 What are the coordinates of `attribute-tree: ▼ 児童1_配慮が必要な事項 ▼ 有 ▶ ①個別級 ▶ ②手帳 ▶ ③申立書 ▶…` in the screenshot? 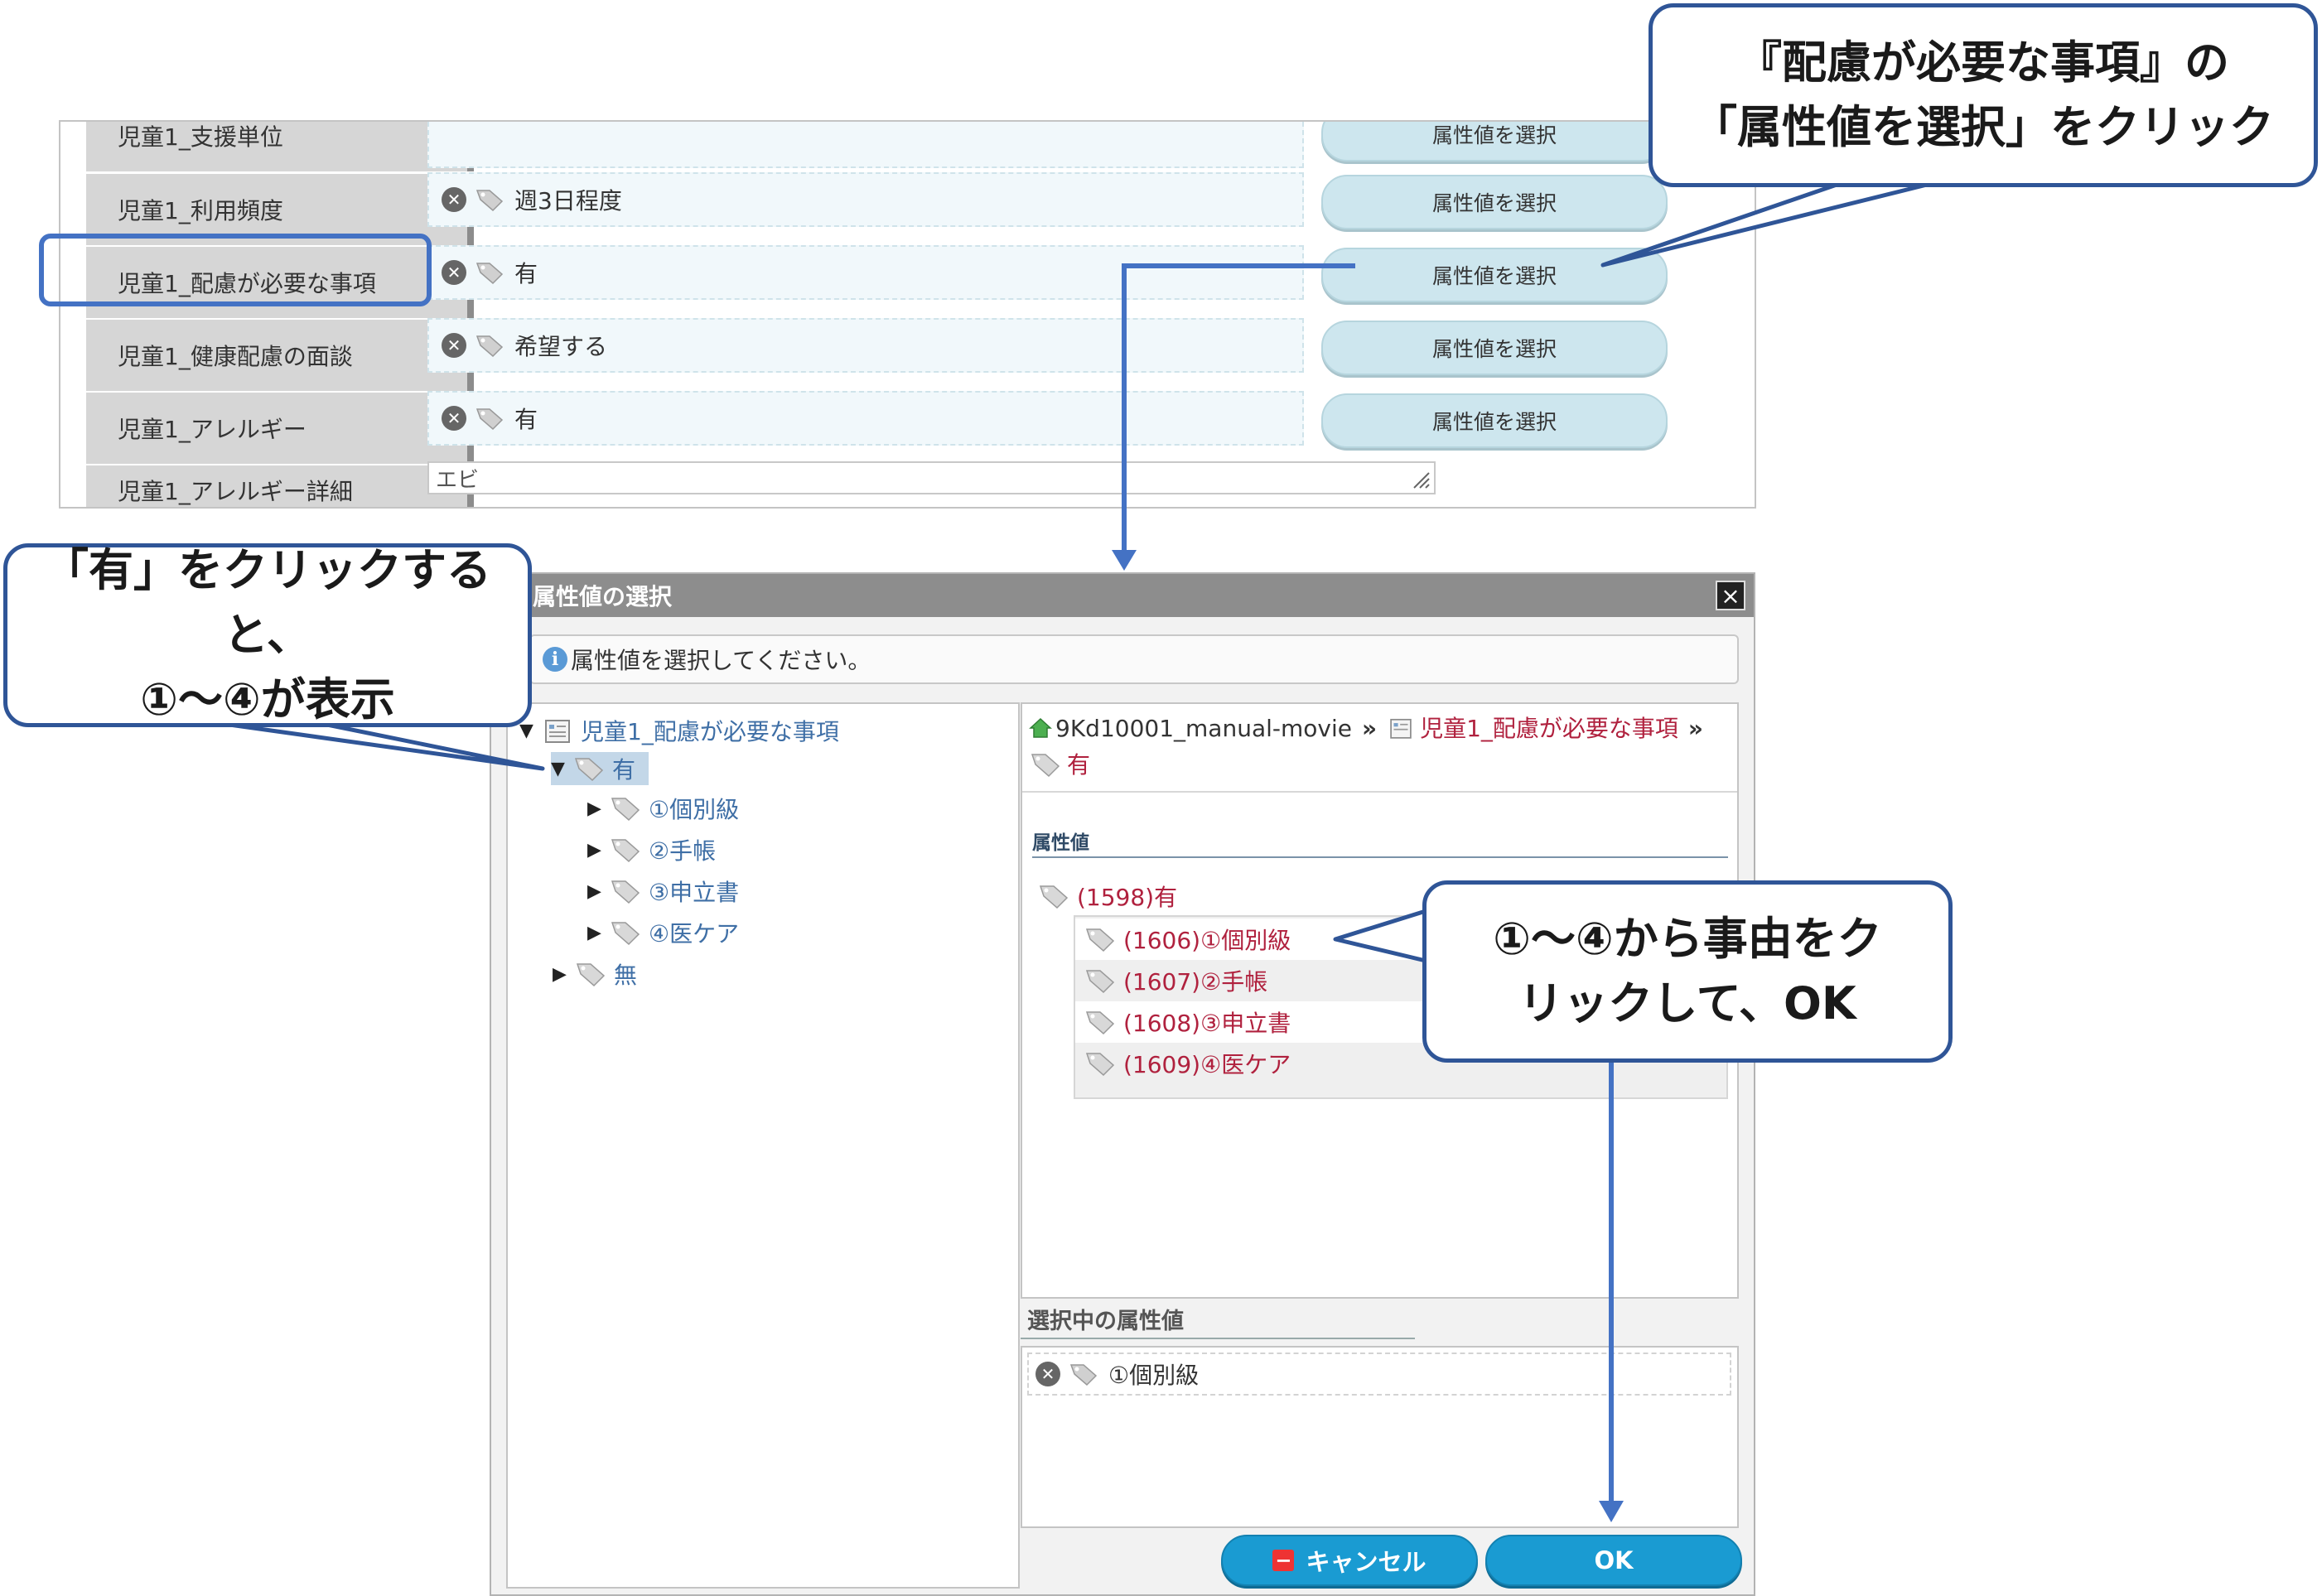 It's located at (763, 1146).